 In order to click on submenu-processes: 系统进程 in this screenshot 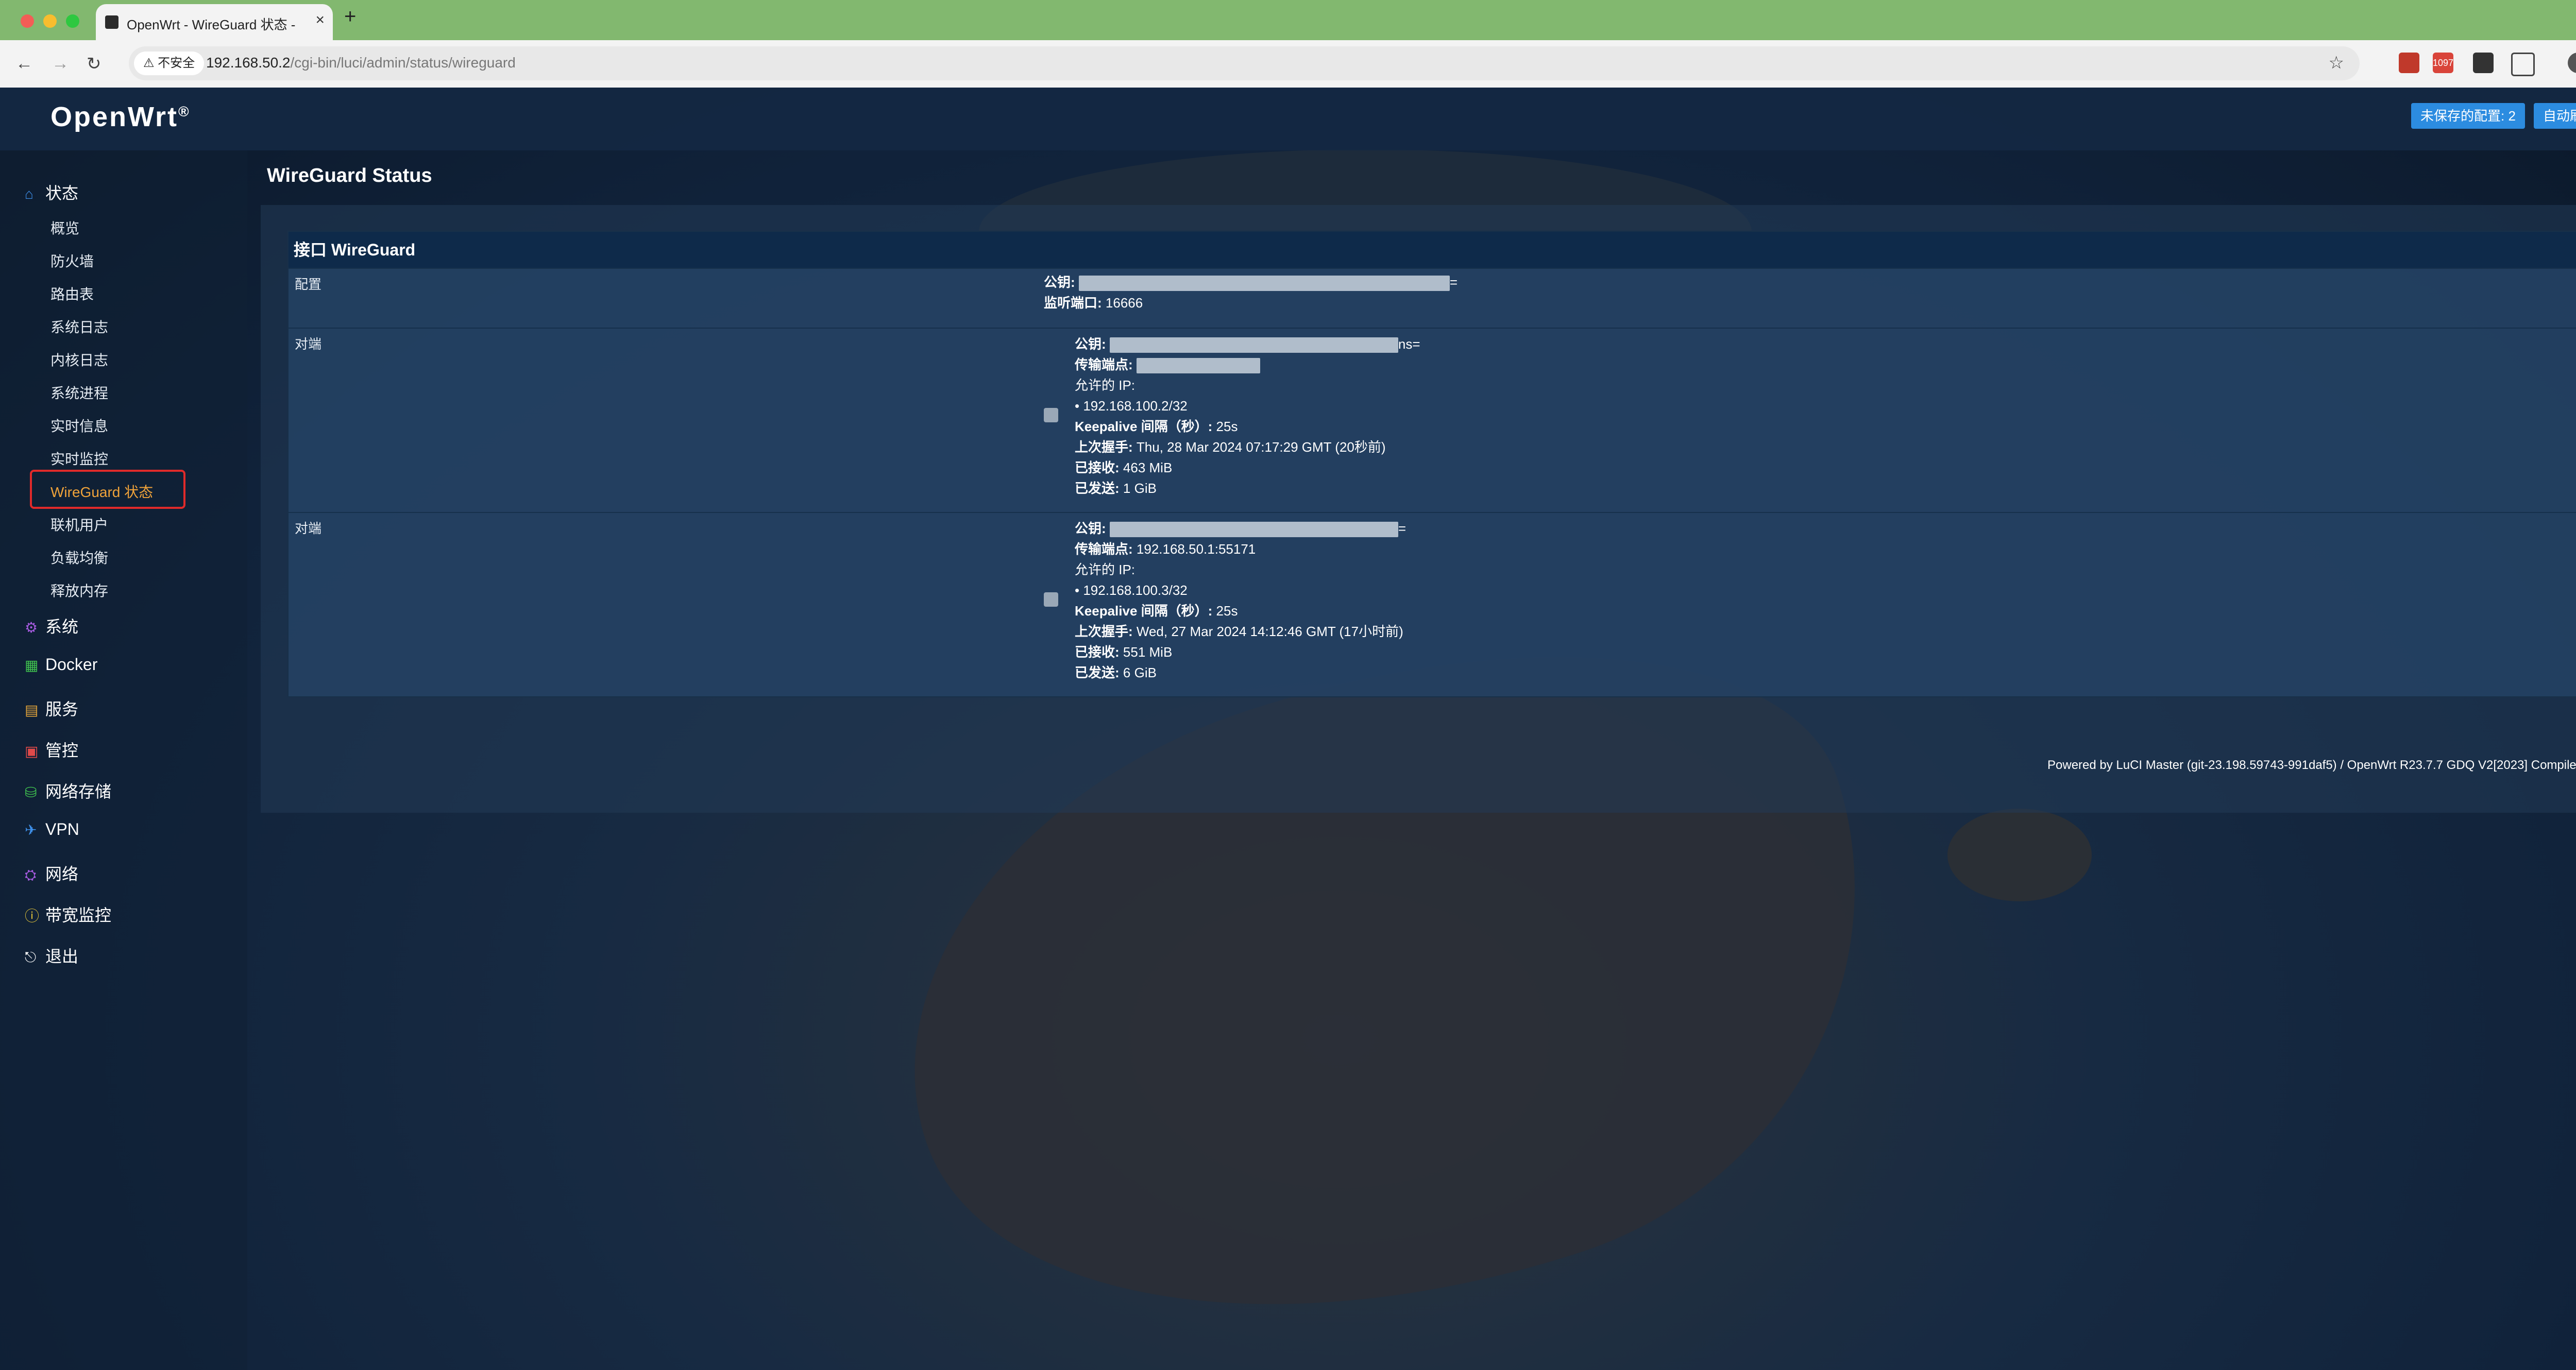, I will do `click(79, 392)`.